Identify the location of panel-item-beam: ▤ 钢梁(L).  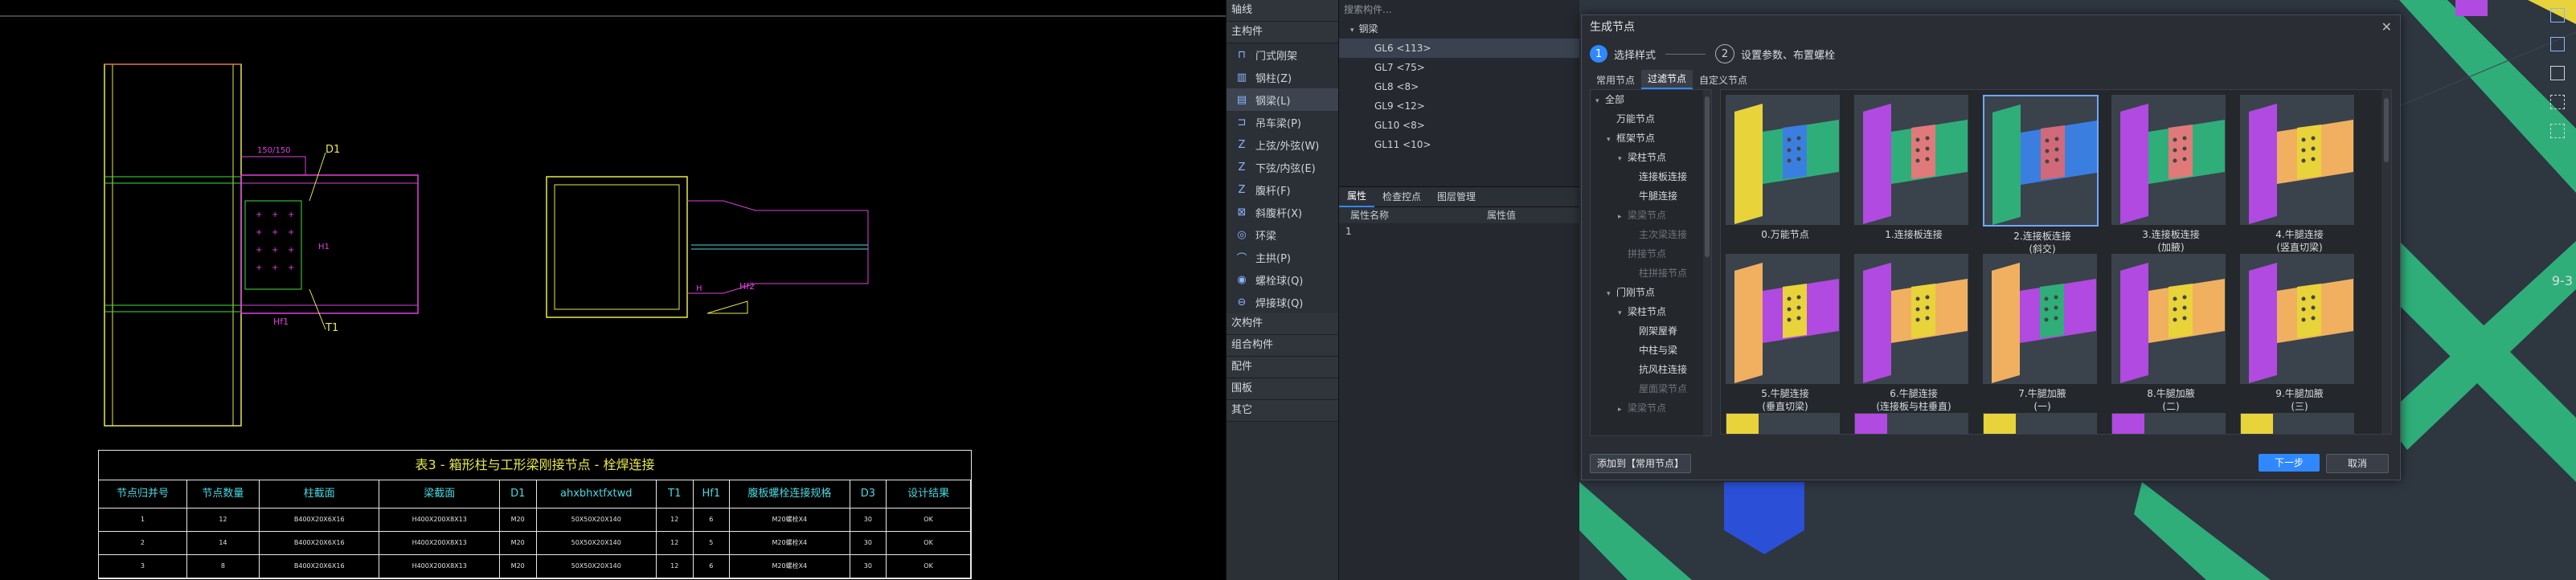
(1283, 99).